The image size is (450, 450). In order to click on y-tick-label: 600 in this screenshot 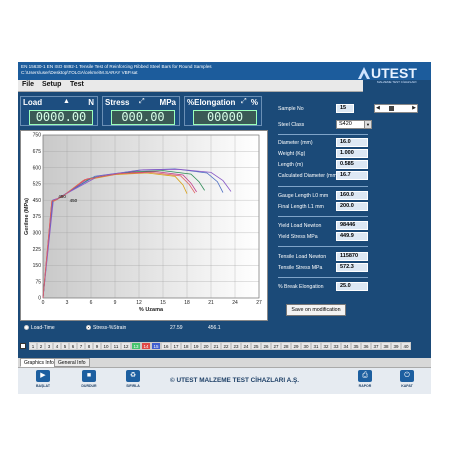, I will do `click(37, 168)`.